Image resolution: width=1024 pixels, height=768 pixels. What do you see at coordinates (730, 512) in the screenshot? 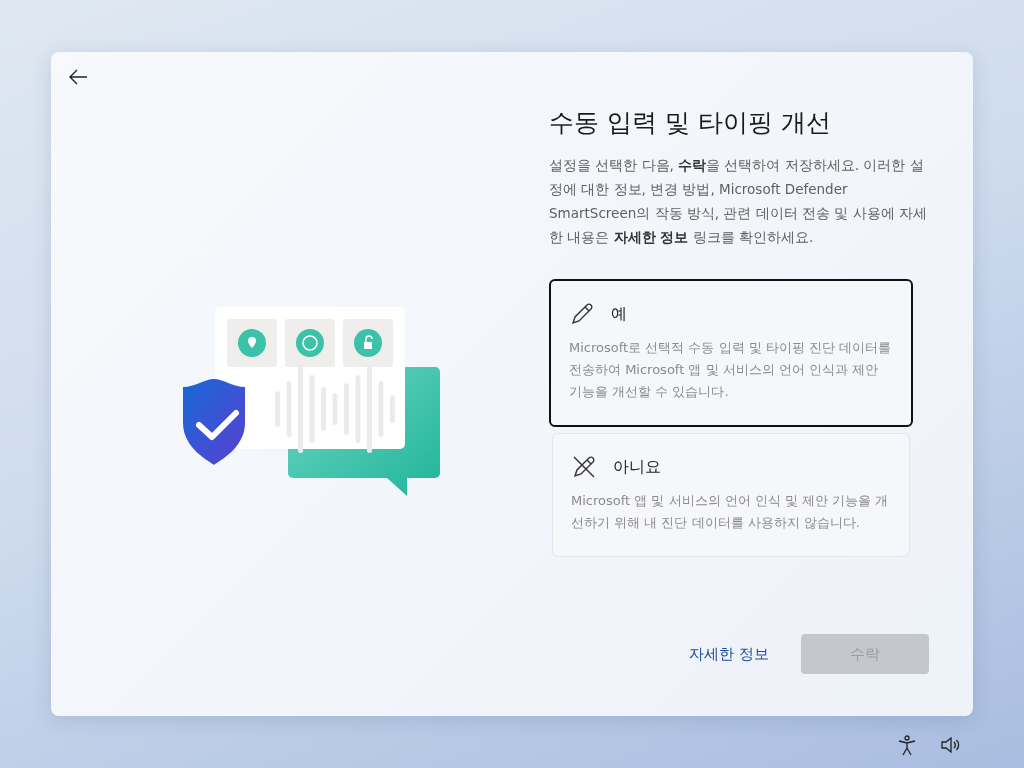
I see `option-description: Microsoft 앱 및 서비스의 언어 인식 및 제안 기능을 개선하기 위해 내 진단 데이터를 사용하지 않습니다.` at bounding box center [730, 512].